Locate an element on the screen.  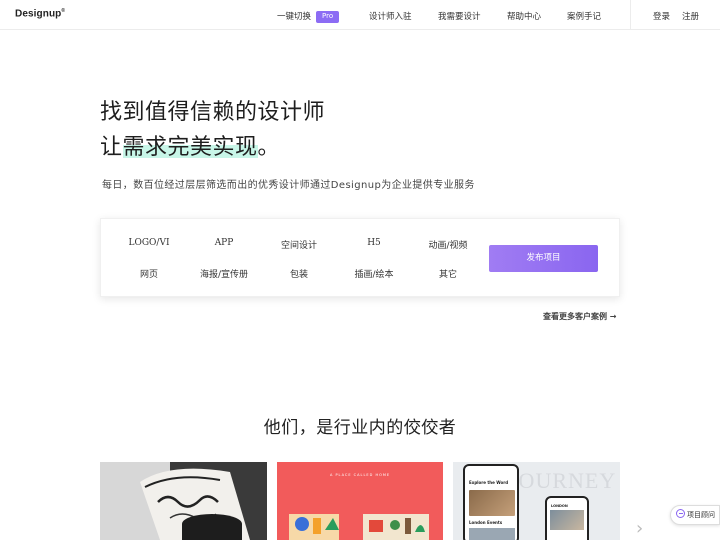
hero-highlight-text: 需求完美实现 is located at coordinates (190, 147).